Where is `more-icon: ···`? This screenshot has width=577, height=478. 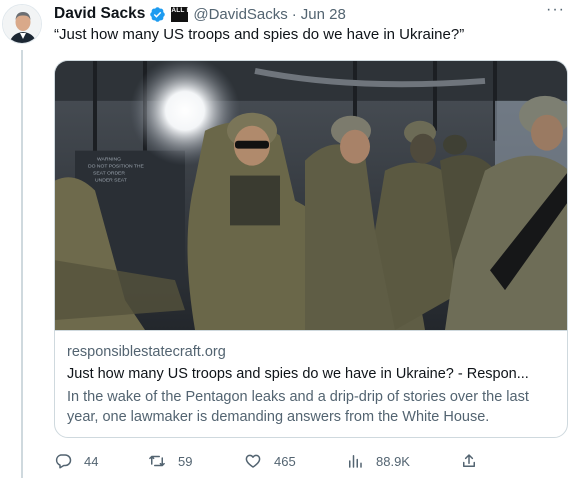 more-icon: ··· is located at coordinates (555, 10).